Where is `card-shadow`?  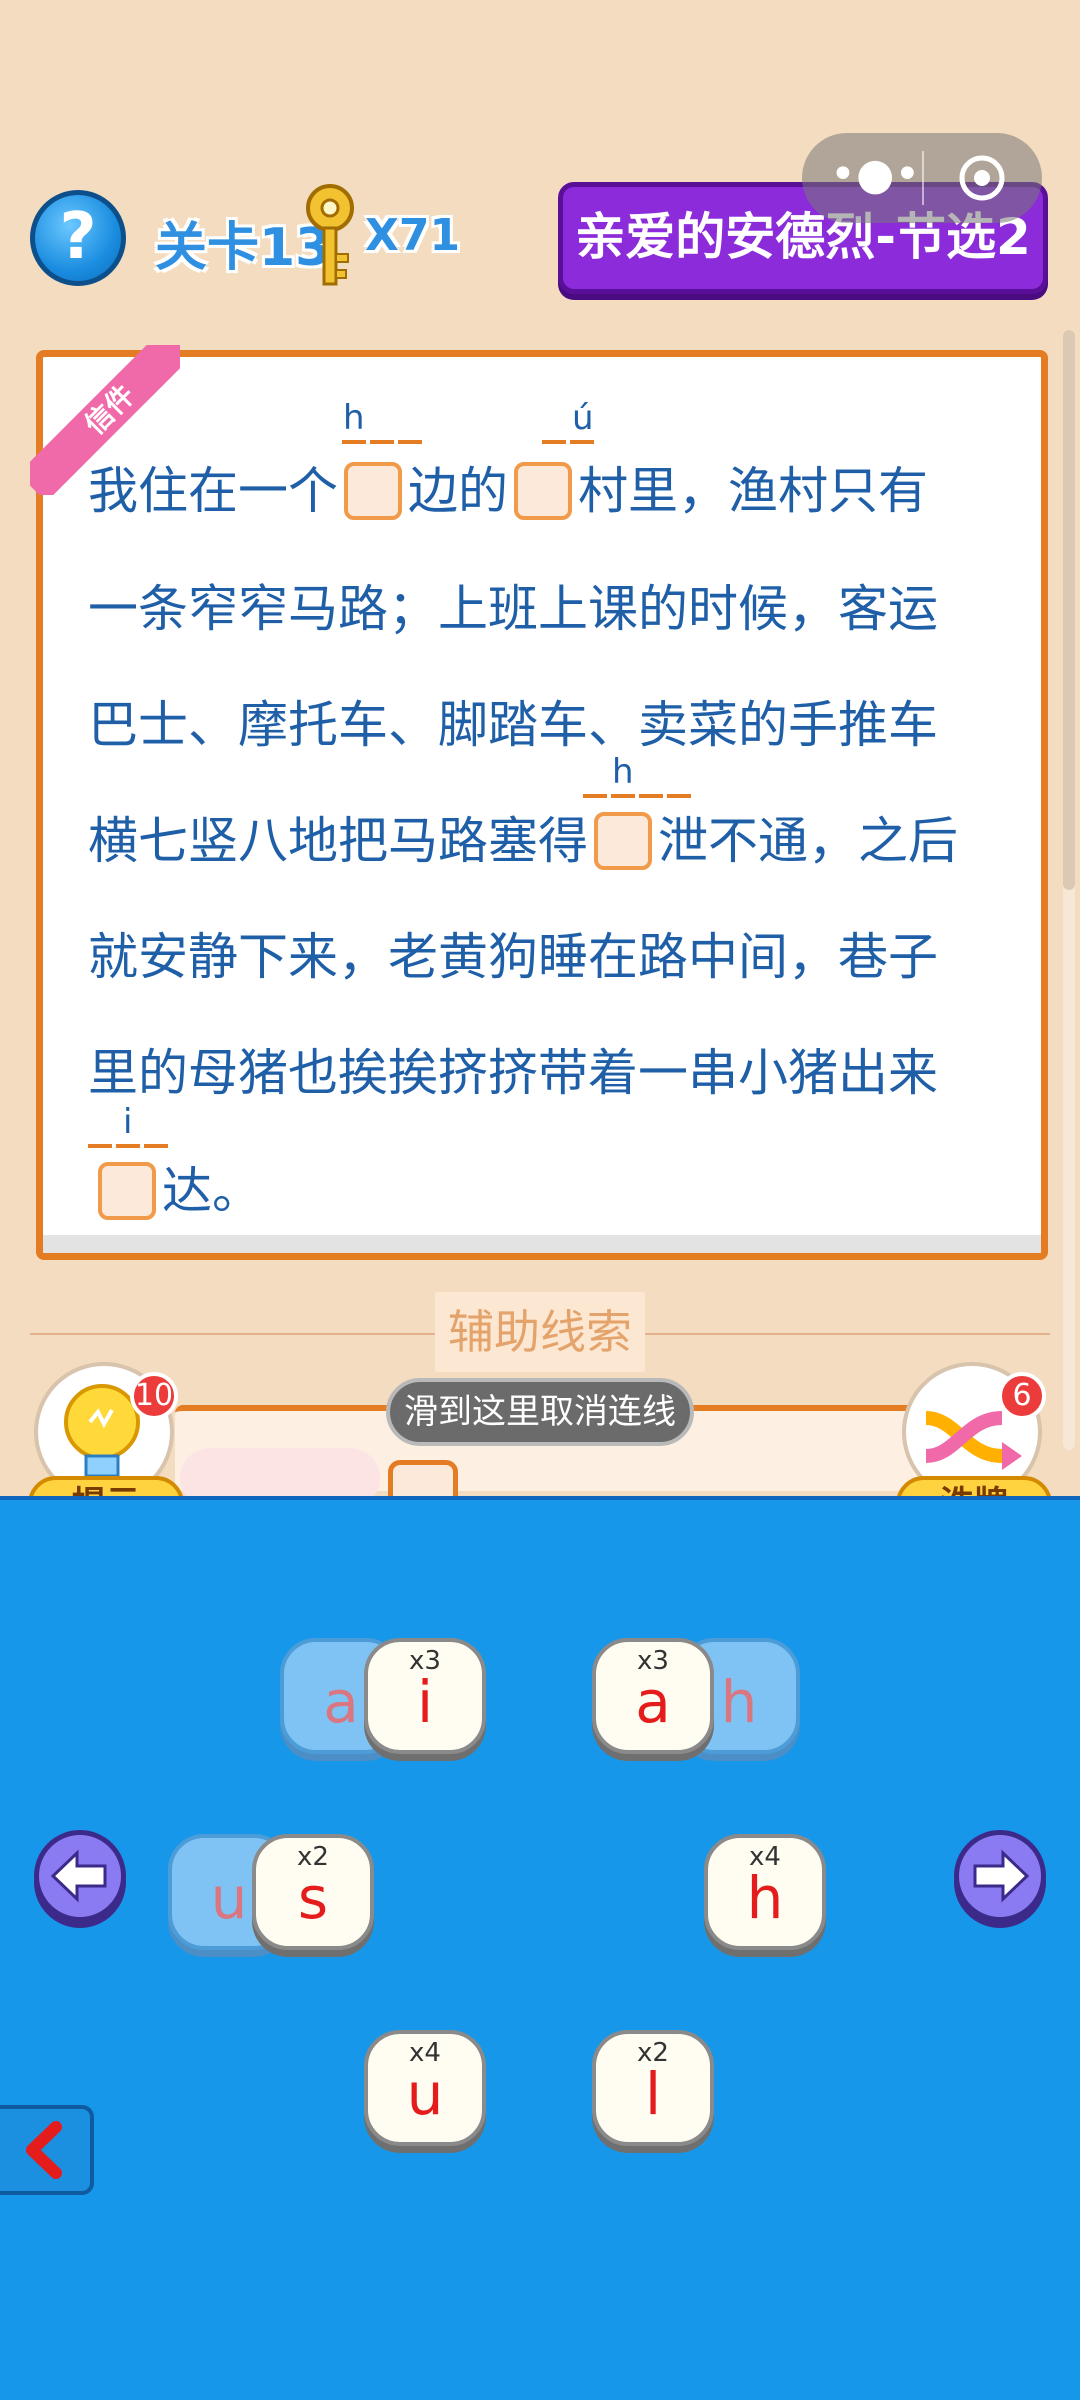 card-shadow is located at coordinates (542, 1244).